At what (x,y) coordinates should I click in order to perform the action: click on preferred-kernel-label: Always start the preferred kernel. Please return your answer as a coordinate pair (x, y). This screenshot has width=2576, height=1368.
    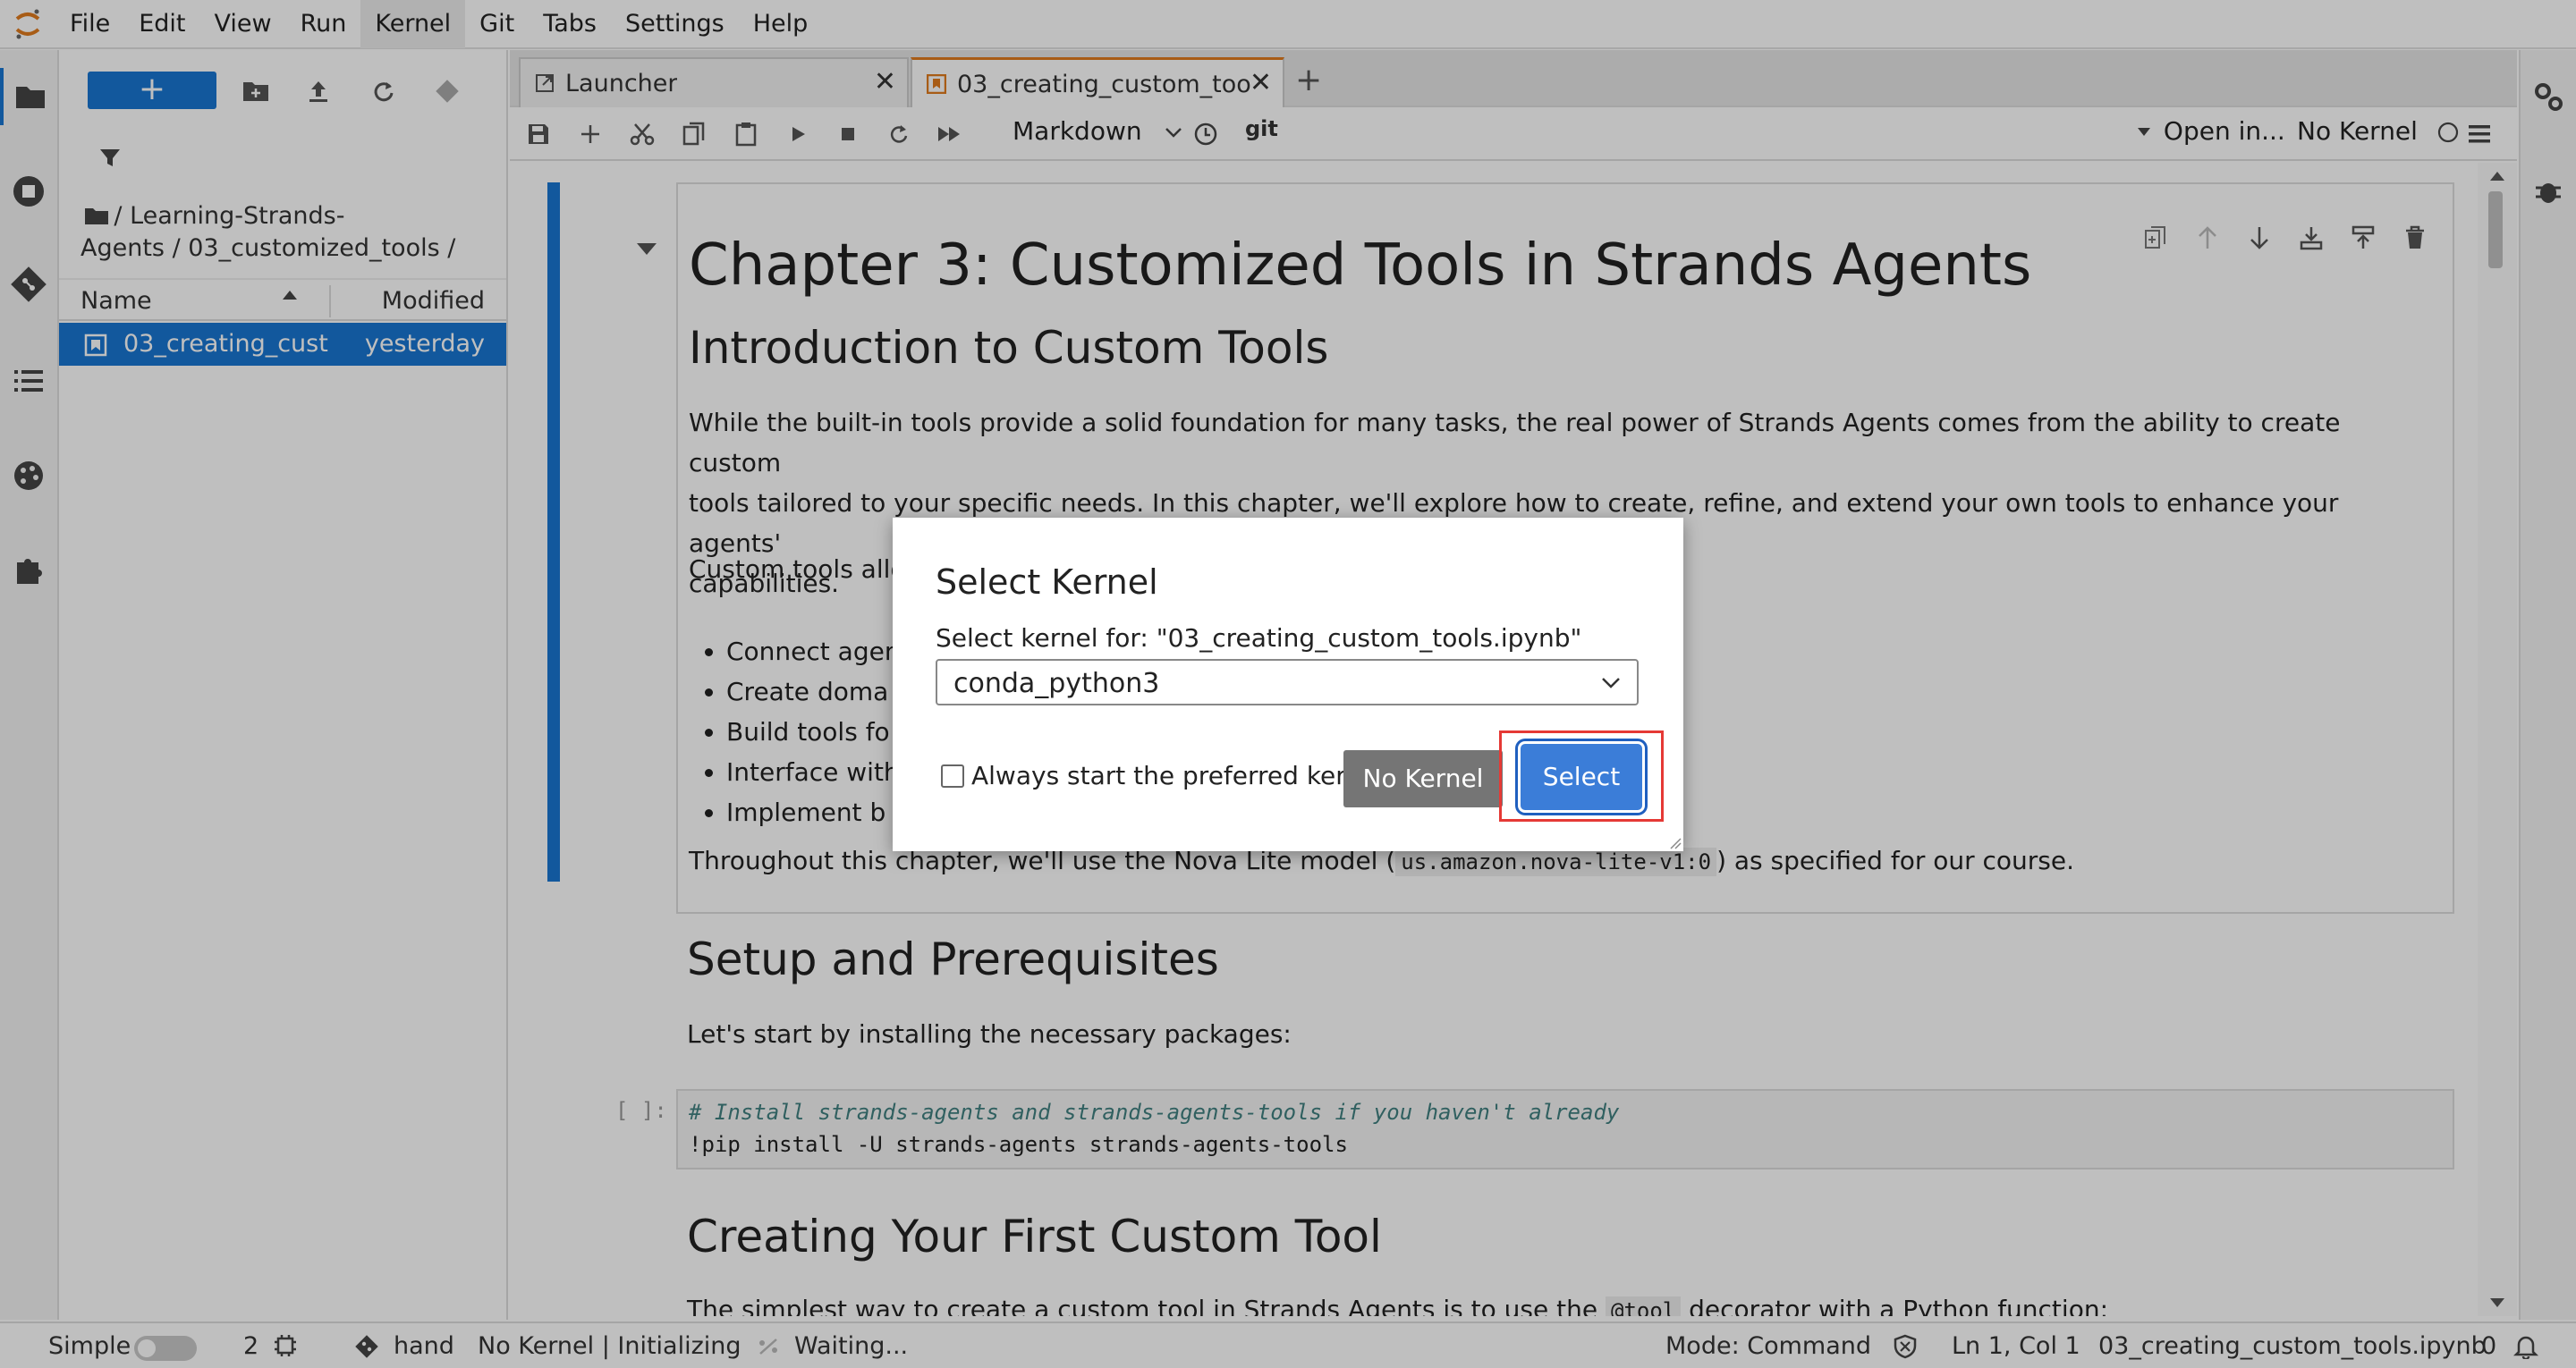
    Looking at the image, I should click on (1177, 775).